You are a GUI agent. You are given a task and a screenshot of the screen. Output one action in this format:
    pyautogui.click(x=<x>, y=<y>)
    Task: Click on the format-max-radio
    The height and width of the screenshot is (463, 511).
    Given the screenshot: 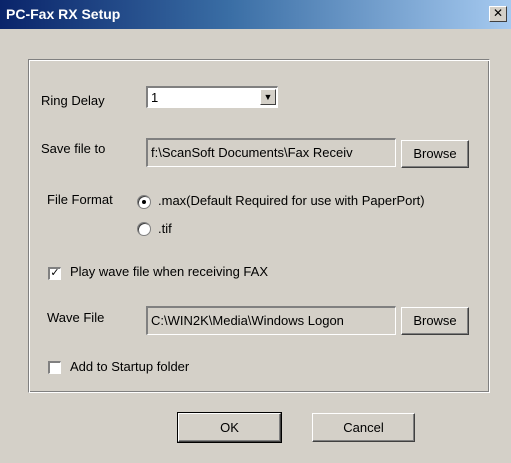 What is the action you would take?
    pyautogui.click(x=144, y=202)
    